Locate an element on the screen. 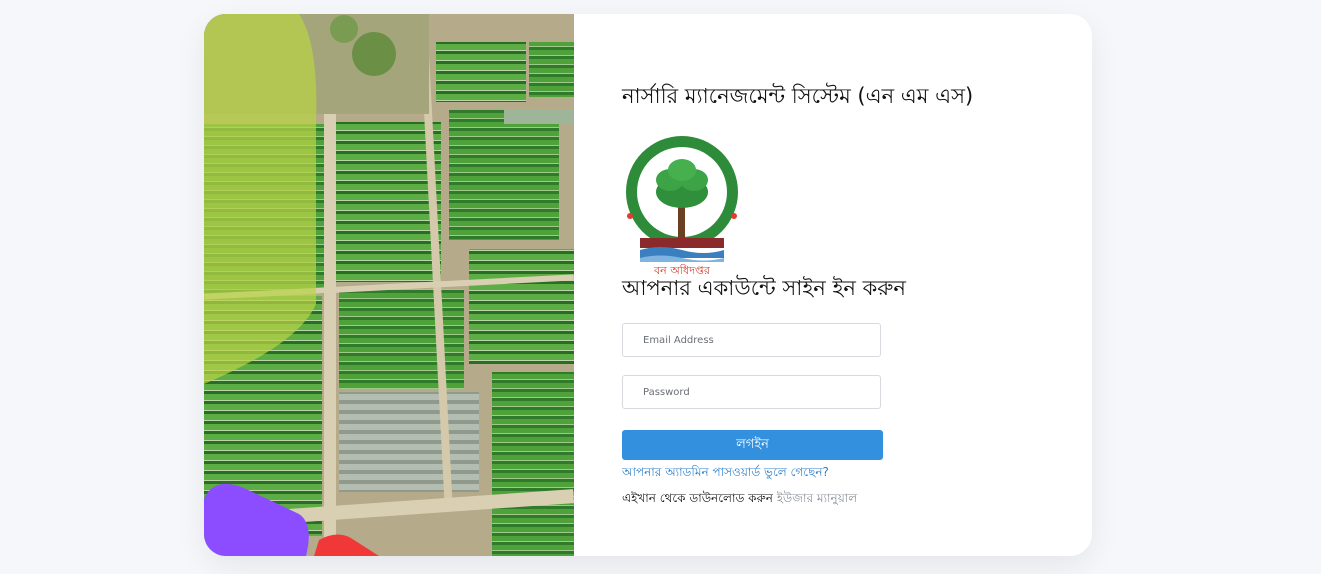 This screenshot has width=1321, height=574. signin-heading: আপনার একাউন্টে সাইন ইন করুন is located at coordinates (764, 288).